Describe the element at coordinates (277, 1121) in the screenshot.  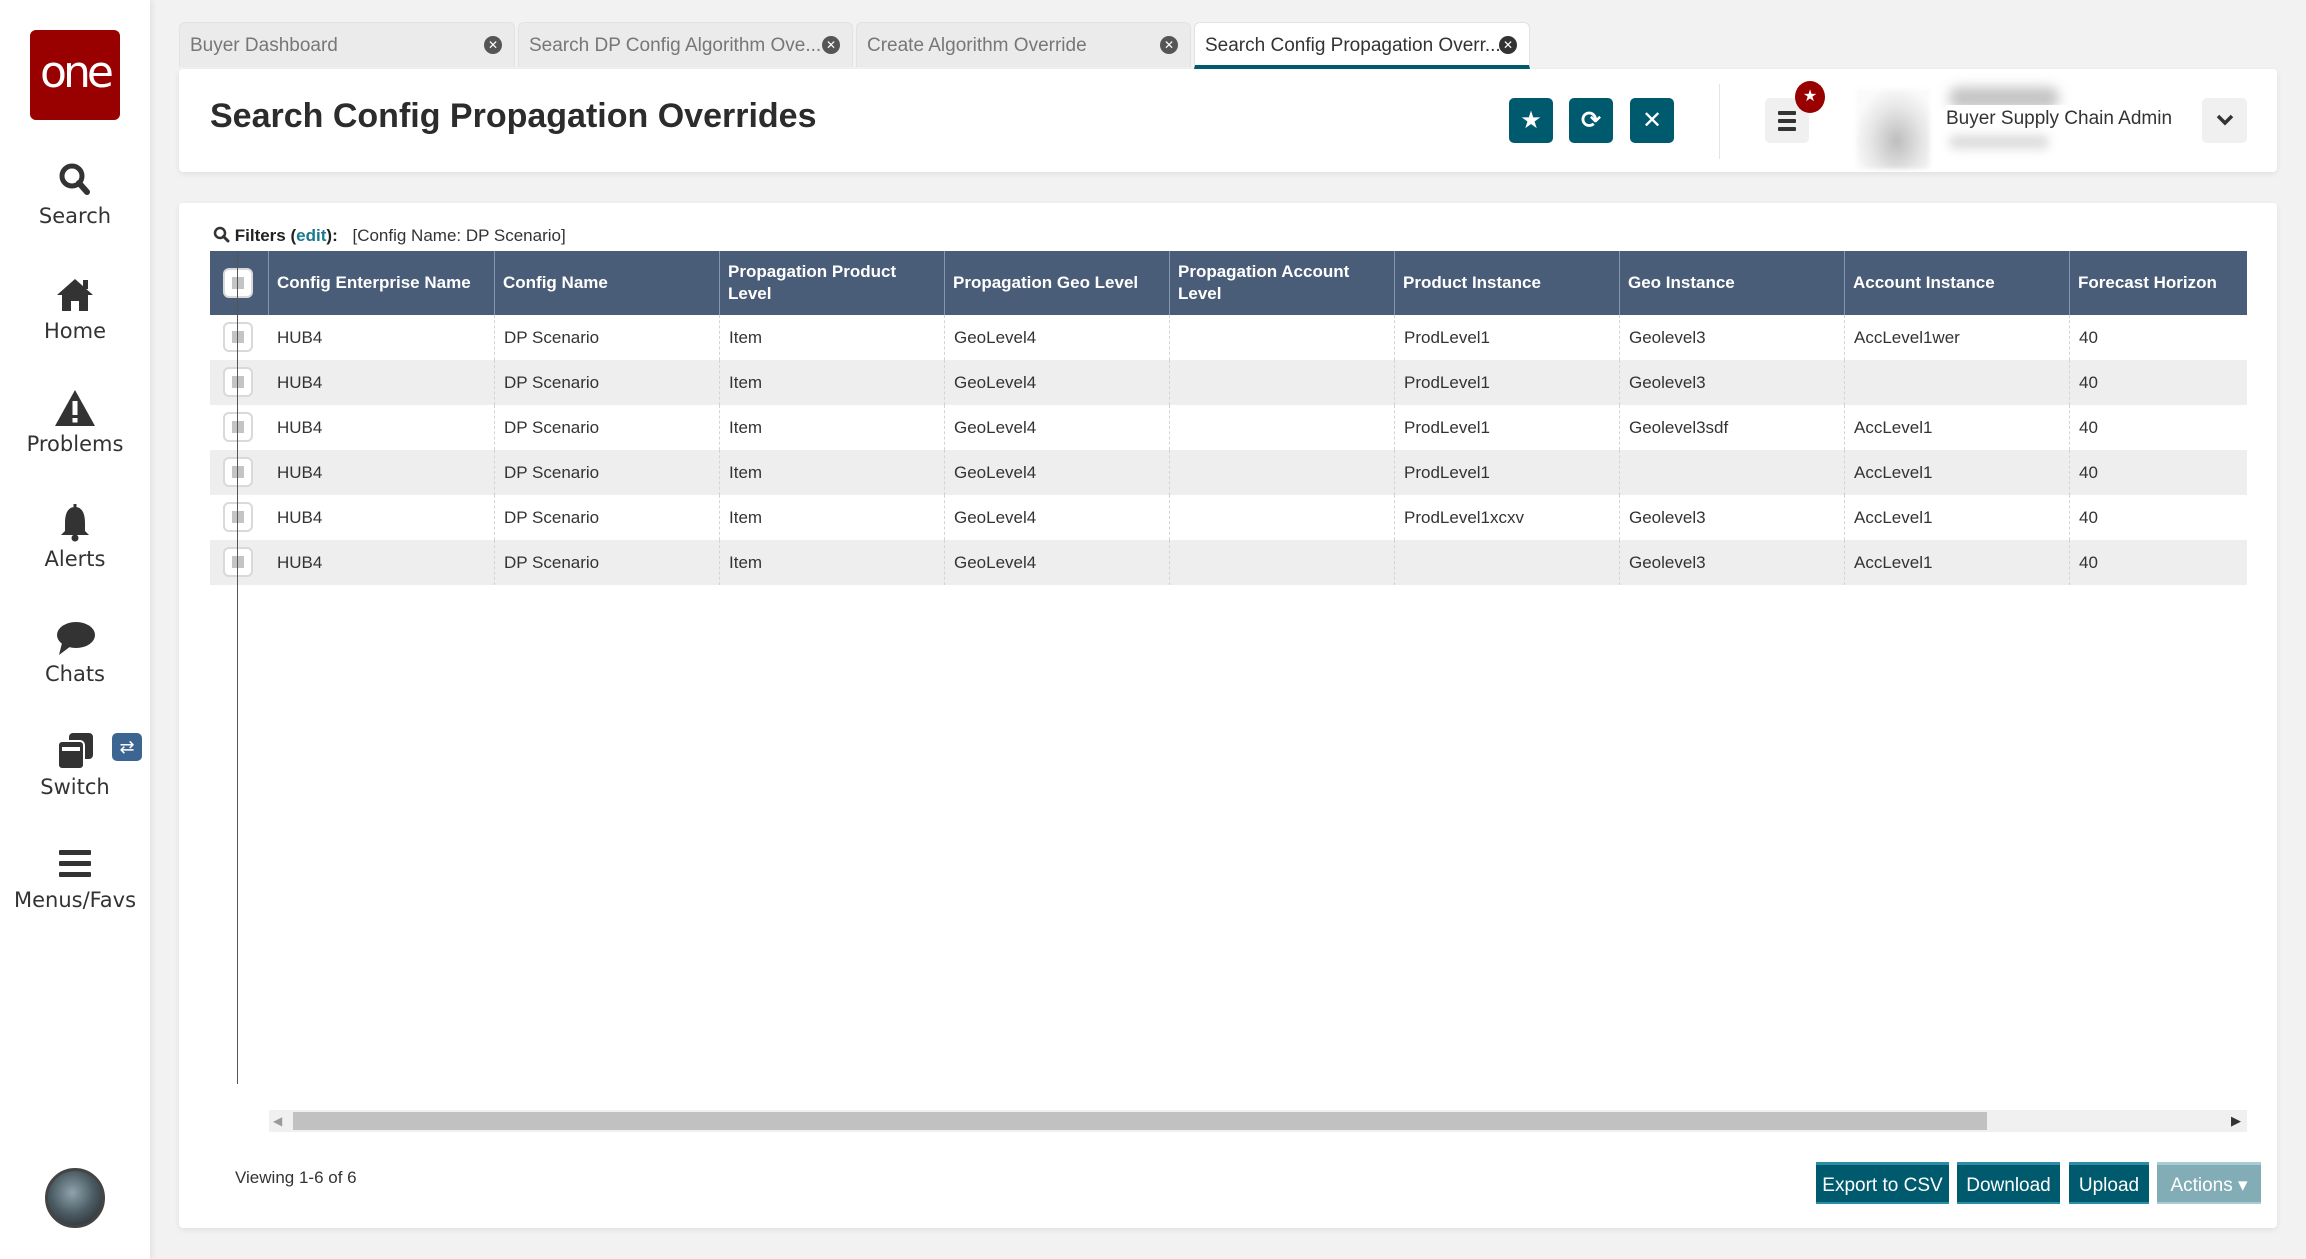
I see `scroll-left-arrow-icon: ◀` at that location.